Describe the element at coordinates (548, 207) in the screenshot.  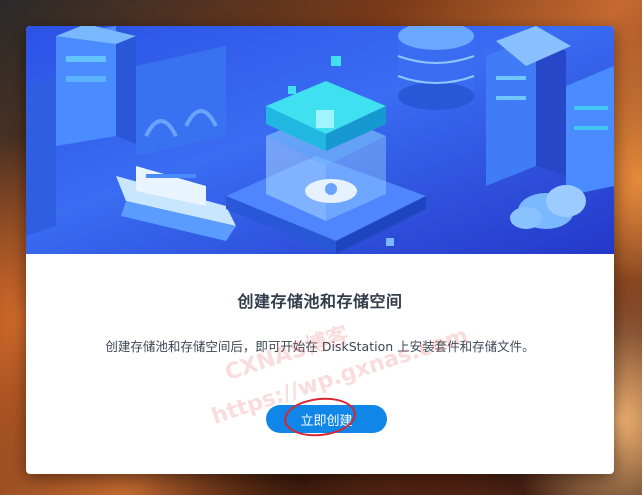
I see `cloud-illustration` at that location.